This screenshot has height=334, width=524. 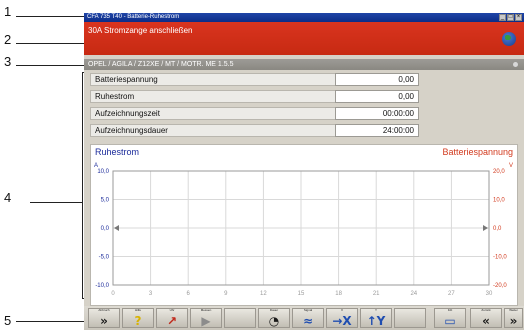 I want to click on help-icon: ?, so click(x=138, y=321).